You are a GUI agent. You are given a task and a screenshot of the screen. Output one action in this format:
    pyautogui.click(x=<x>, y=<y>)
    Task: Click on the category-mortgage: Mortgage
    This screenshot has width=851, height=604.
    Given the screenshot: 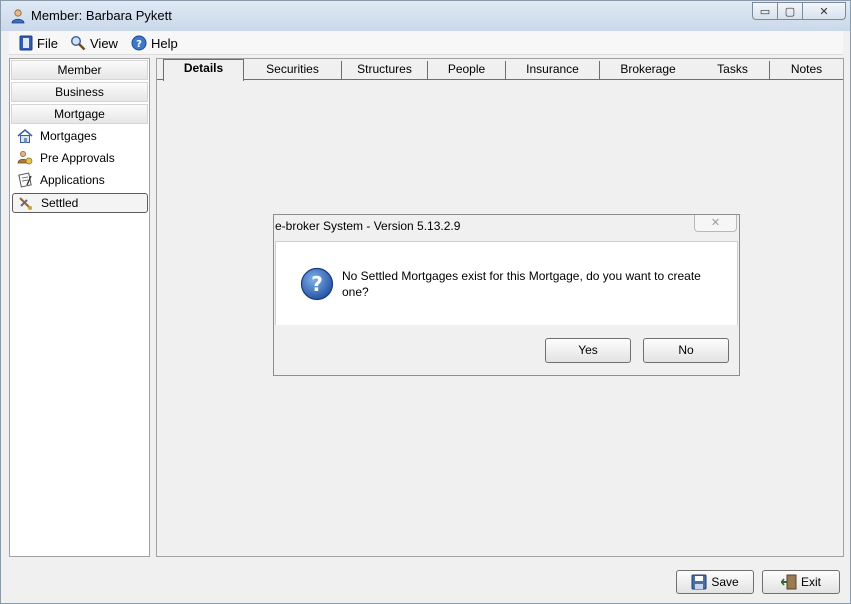 What is the action you would take?
    pyautogui.click(x=79, y=114)
    